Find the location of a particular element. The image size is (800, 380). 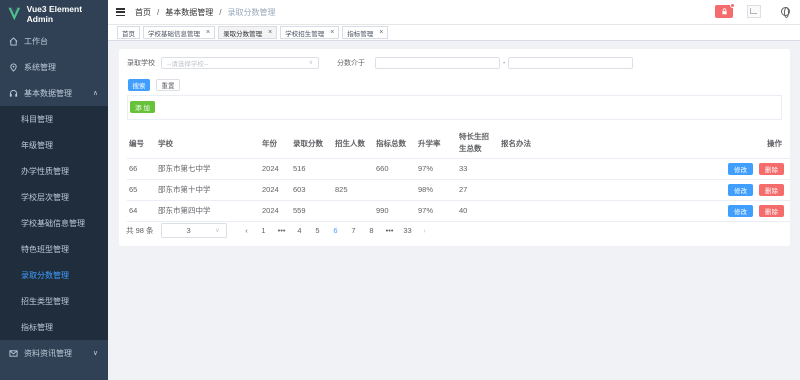

cell-enroll: 825 is located at coordinates (353, 190).